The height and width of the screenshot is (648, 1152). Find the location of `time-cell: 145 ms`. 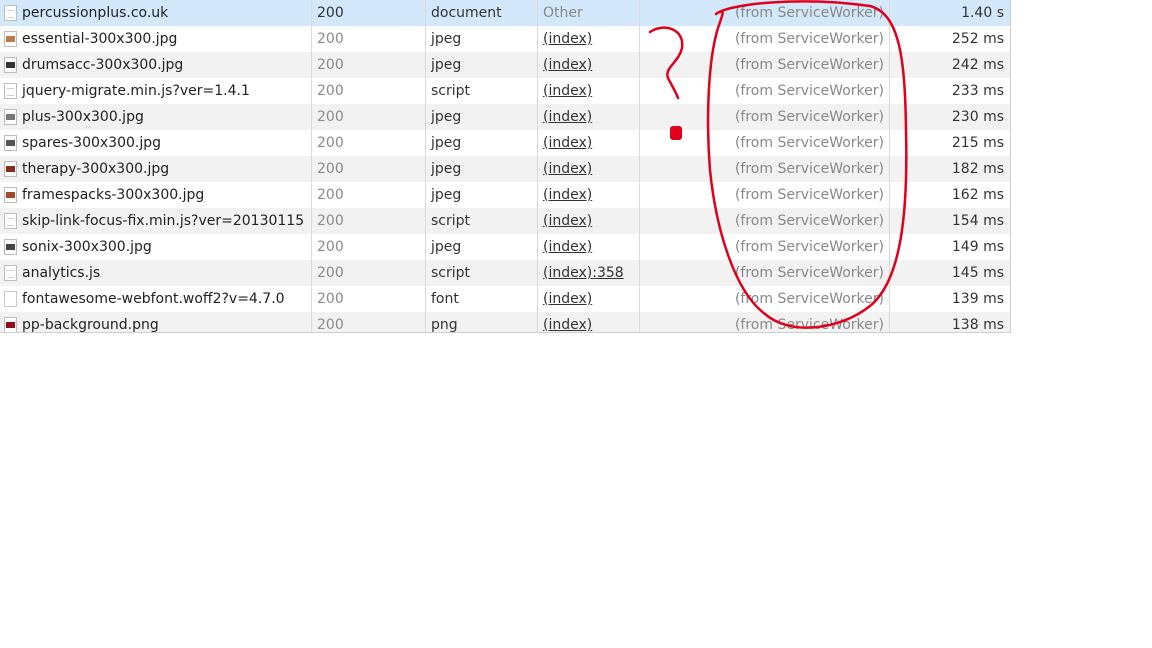

time-cell: 145 ms is located at coordinates (977, 273).